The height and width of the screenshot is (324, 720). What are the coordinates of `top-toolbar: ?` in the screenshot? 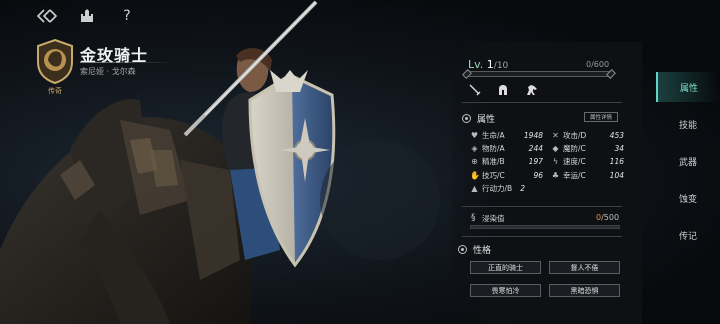 It's located at (87, 16).